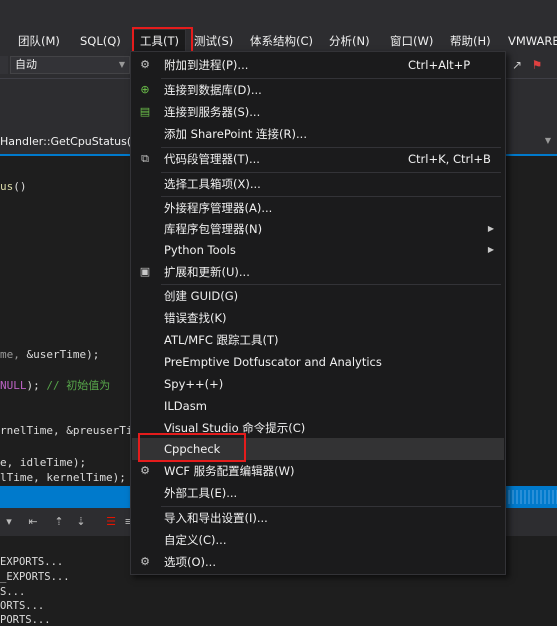 The image size is (557, 626). What do you see at coordinates (70, 65) in the screenshot?
I see `solution-config-select: 自动 ▼` at bounding box center [70, 65].